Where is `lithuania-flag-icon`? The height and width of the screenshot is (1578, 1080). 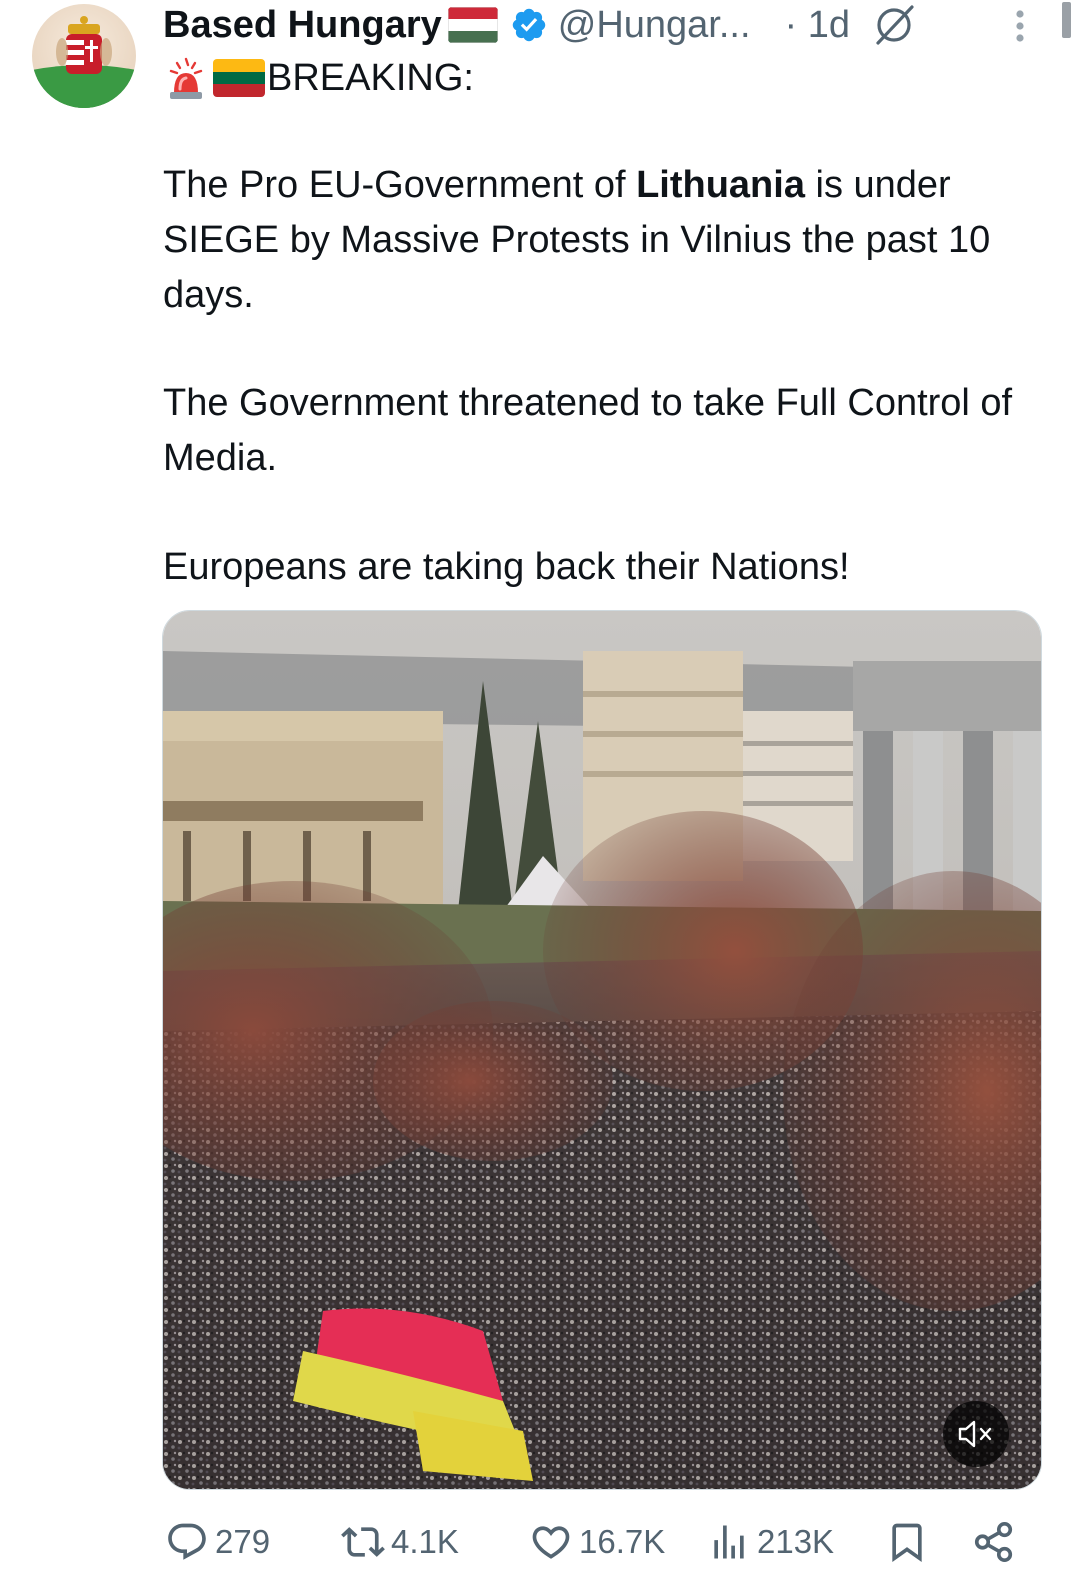
lithuania-flag-icon is located at coordinates (239, 78).